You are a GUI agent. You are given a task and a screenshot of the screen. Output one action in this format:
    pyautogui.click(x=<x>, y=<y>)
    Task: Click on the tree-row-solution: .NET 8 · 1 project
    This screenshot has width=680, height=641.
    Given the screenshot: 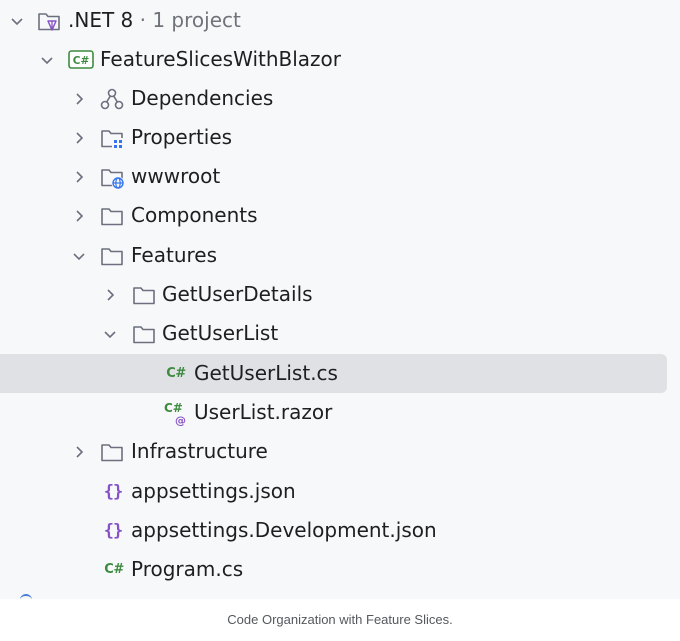 What is the action you would take?
    pyautogui.click(x=340, y=20)
    